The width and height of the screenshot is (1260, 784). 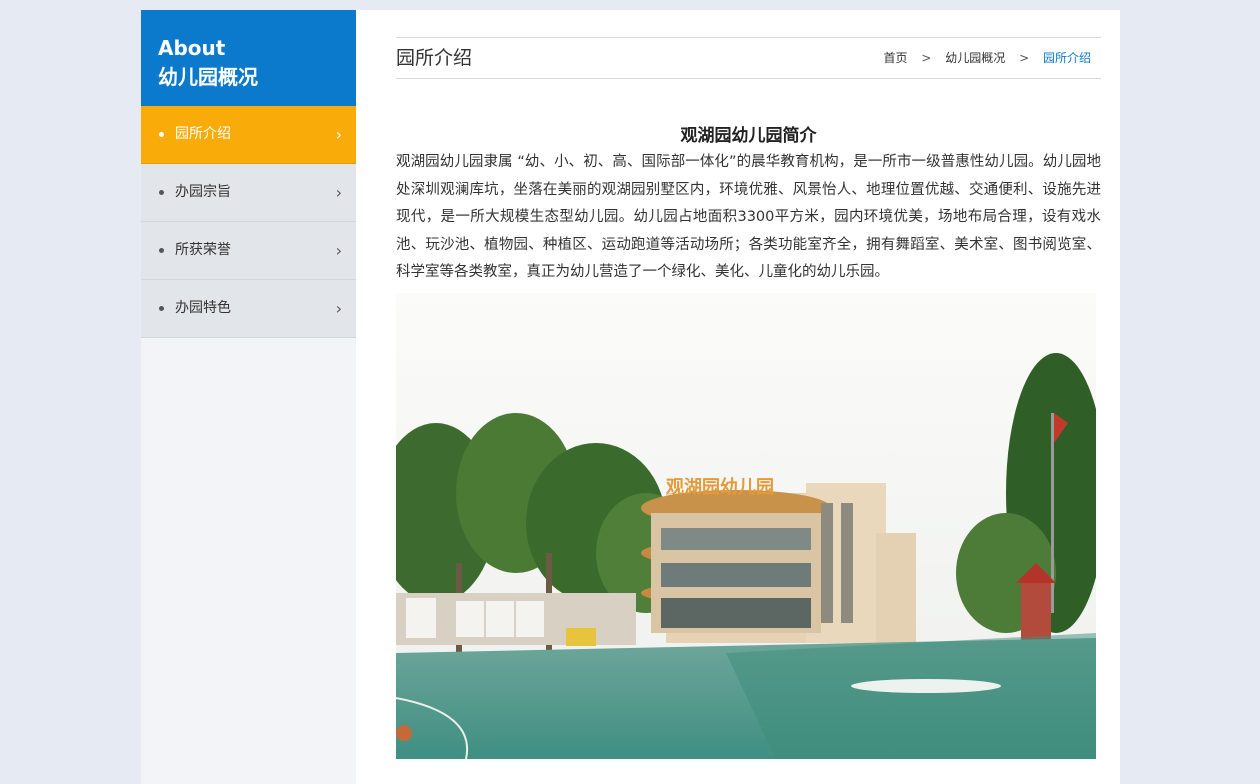 I want to click on title-bar: 园所介绍 首页 > 幼儿园概况 > 园所介绍, so click(x=748, y=58).